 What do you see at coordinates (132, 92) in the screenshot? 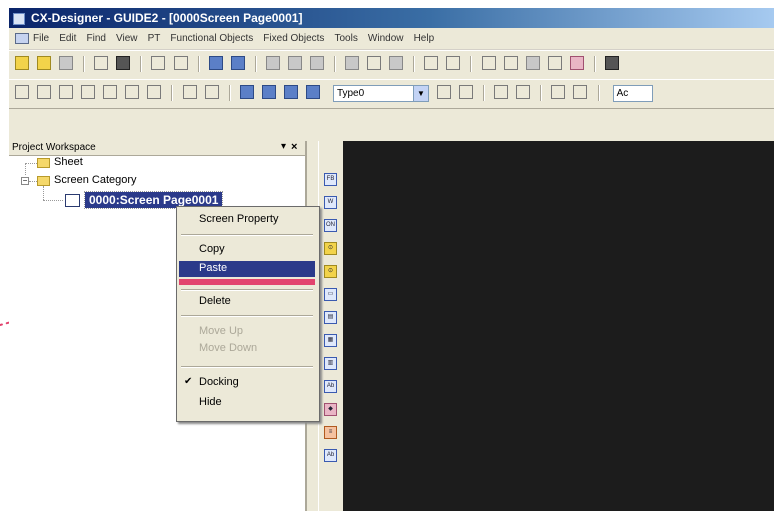
I see `sector-icon` at bounding box center [132, 92].